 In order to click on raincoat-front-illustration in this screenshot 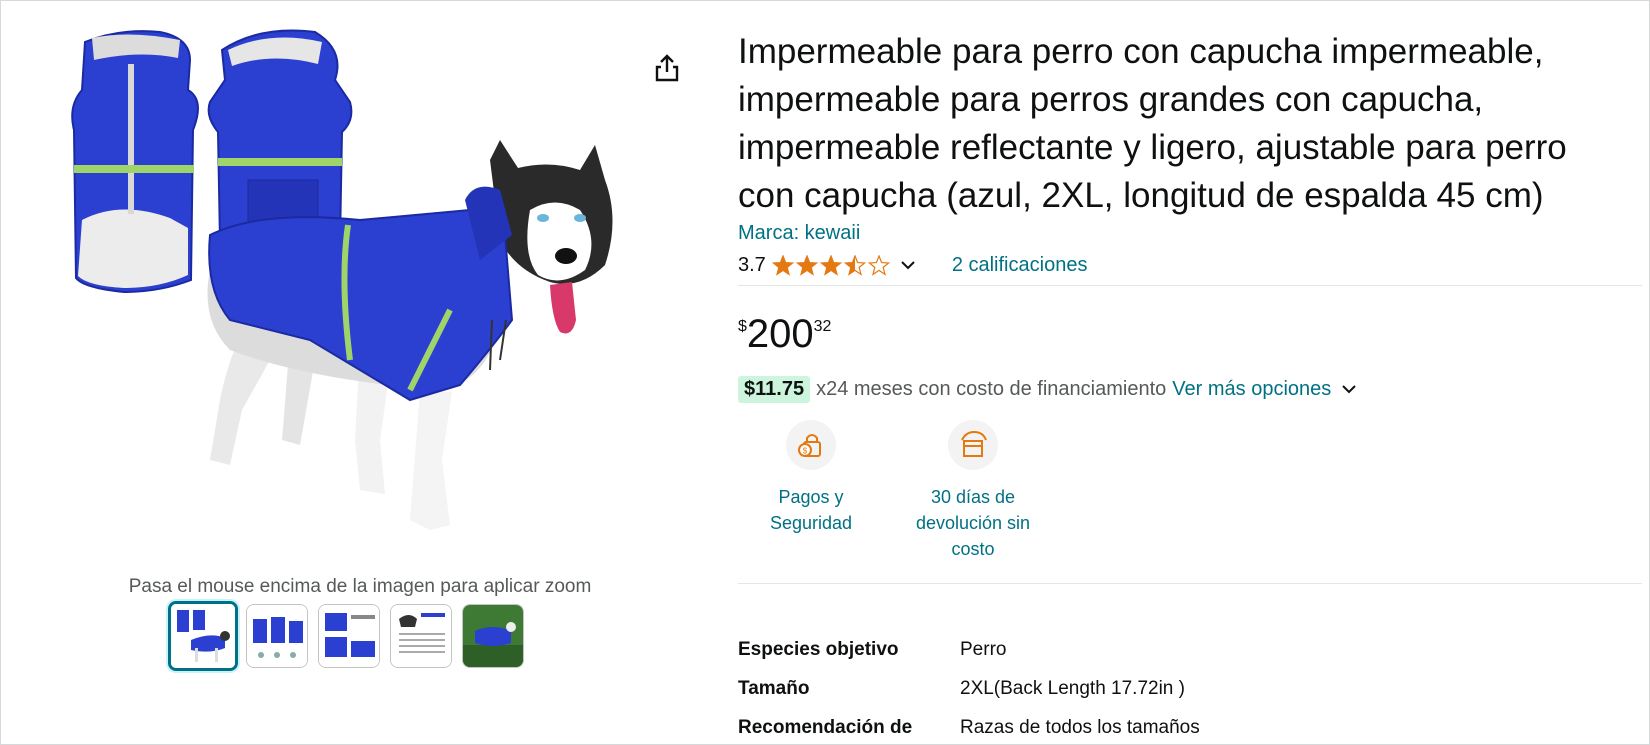, I will do `click(135, 162)`.